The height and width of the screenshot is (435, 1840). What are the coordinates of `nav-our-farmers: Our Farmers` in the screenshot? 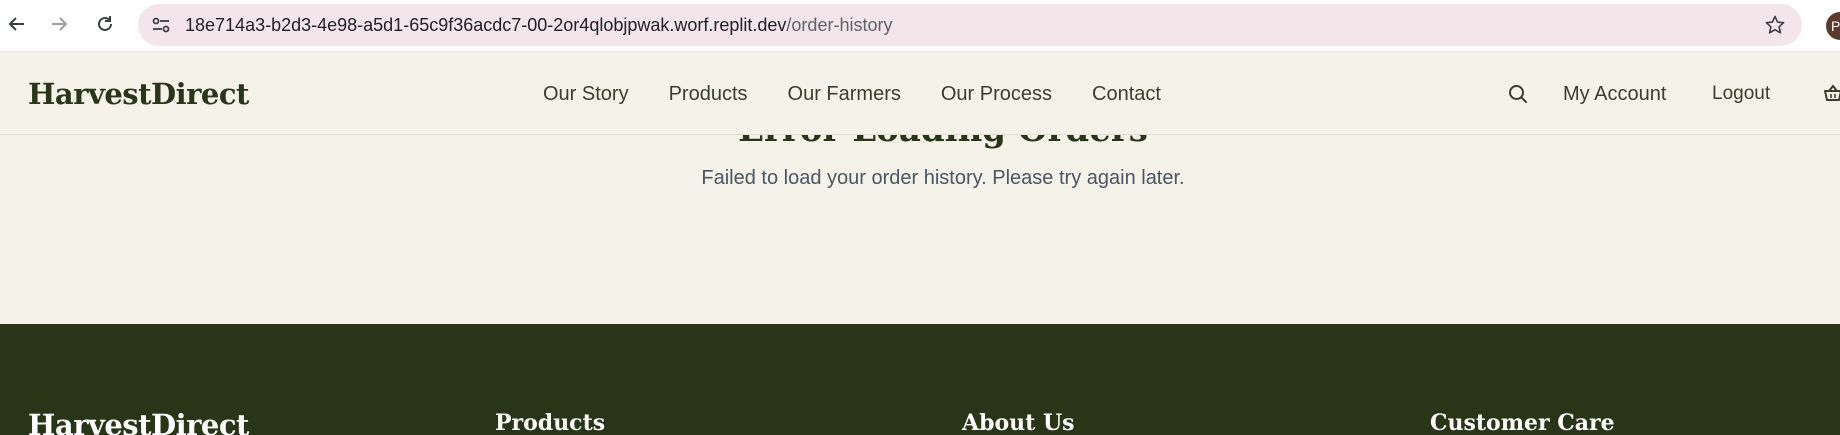 It's located at (844, 94).